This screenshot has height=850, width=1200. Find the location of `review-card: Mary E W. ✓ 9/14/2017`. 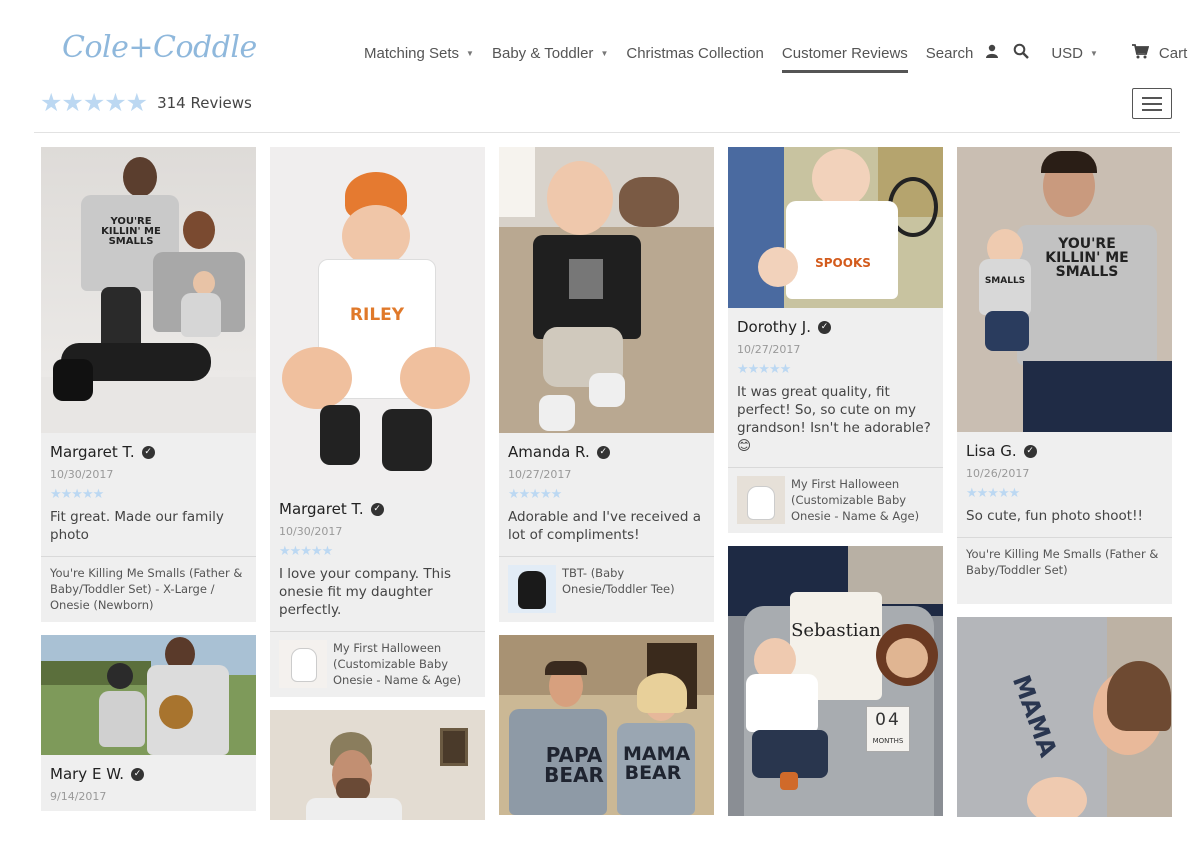

review-card: Mary E W. ✓ 9/14/2017 is located at coordinates (148, 723).